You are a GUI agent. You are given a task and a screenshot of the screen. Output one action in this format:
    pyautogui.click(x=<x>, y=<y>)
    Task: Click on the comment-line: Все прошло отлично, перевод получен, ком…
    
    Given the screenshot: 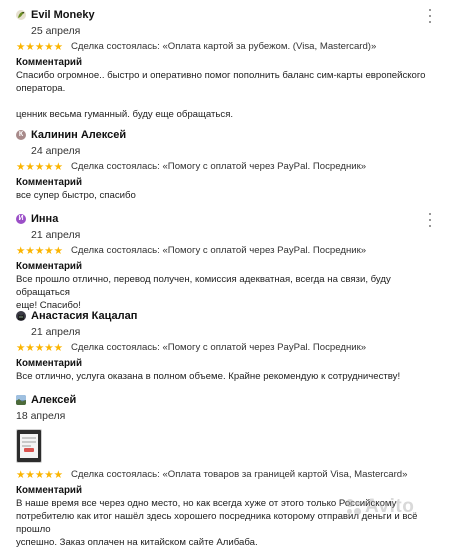 What is the action you would take?
    pyautogui.click(x=203, y=286)
    